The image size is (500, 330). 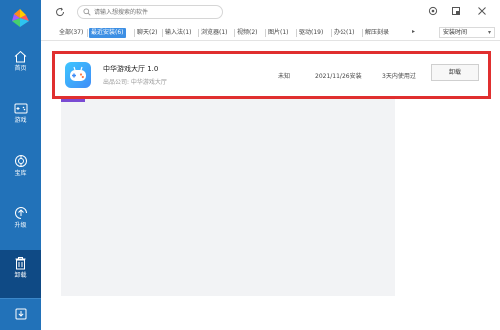 I want to click on treasure-icon, so click(x=20, y=161).